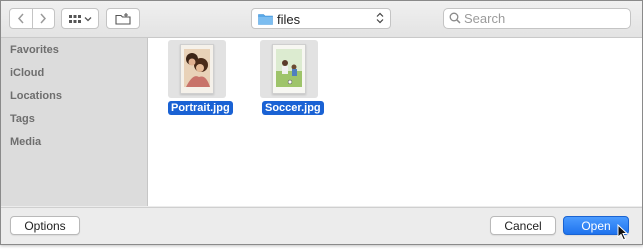  I want to click on search-field, so click(537, 18).